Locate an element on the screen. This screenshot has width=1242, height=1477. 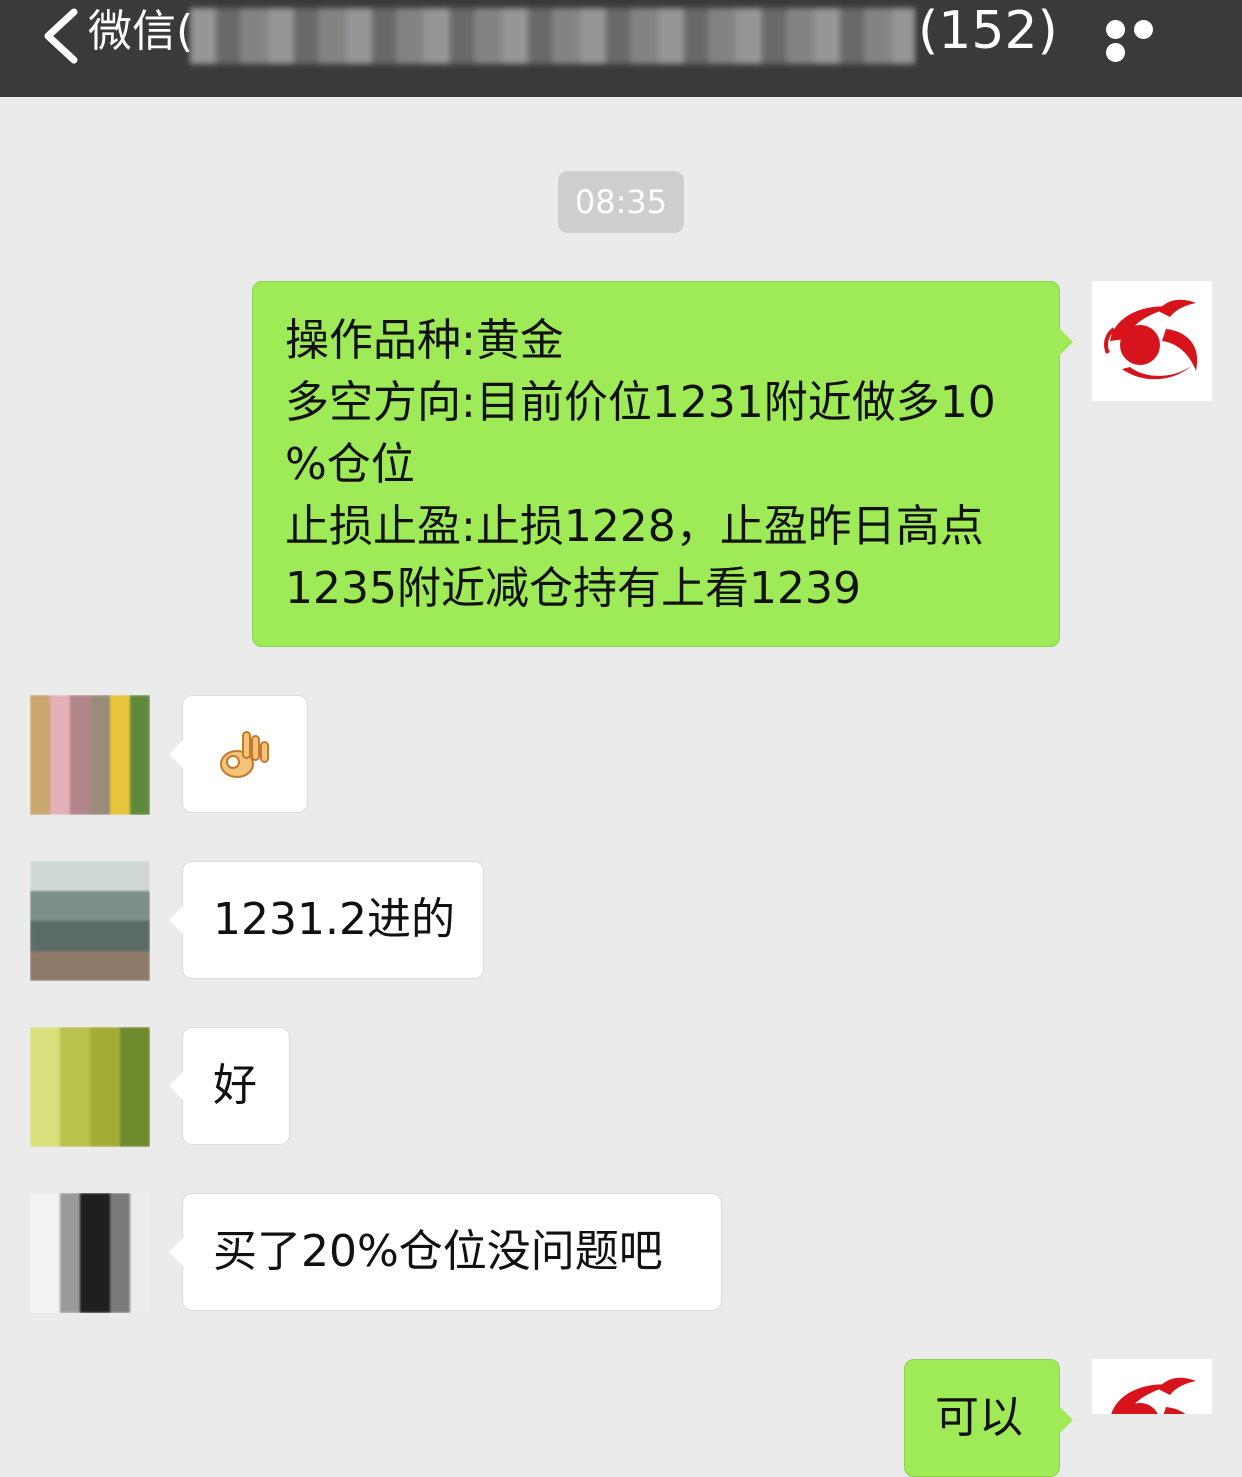
group-name-redacted is located at coordinates (552, 36).